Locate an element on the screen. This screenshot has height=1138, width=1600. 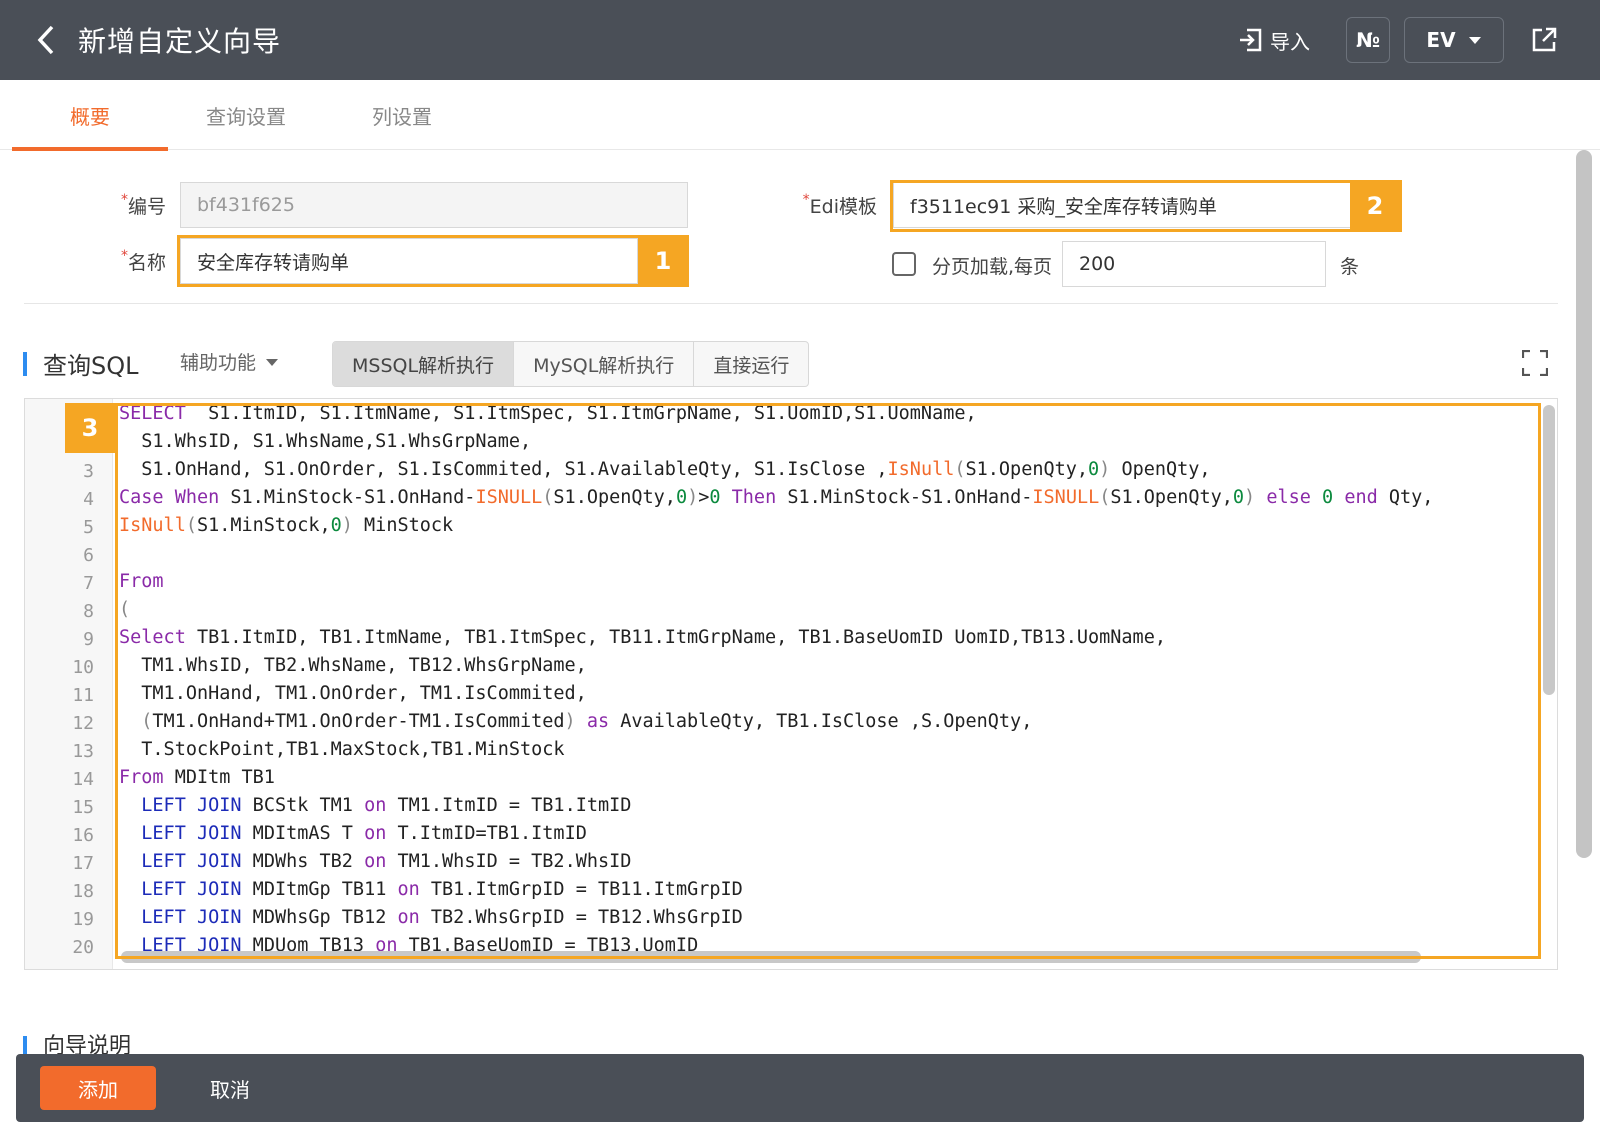
edi-template-field: f3511ec91 采购_安全库存转请购单 is located at coordinates (1122, 205).